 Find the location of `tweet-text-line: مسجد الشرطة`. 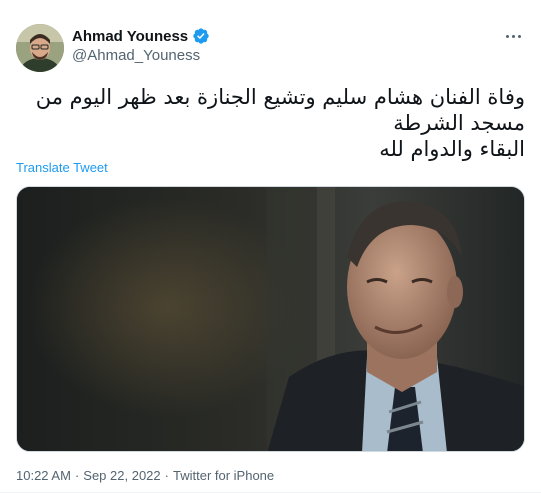

tweet-text-line: مسجد الشرطة is located at coordinates (459, 123).